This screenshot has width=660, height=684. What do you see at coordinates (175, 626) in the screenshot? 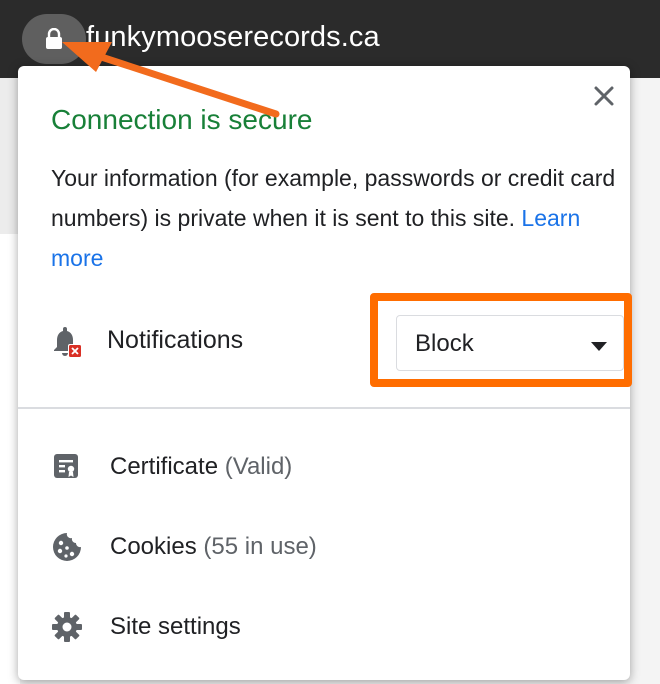
I see `site-settings-label: Site settings` at bounding box center [175, 626].